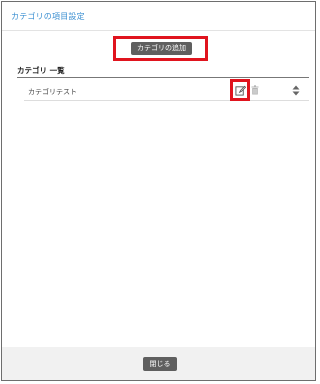 The height and width of the screenshot is (384, 320). What do you see at coordinates (48, 16) in the screenshot?
I see `dialog-title: カテゴリの項目設定` at bounding box center [48, 16].